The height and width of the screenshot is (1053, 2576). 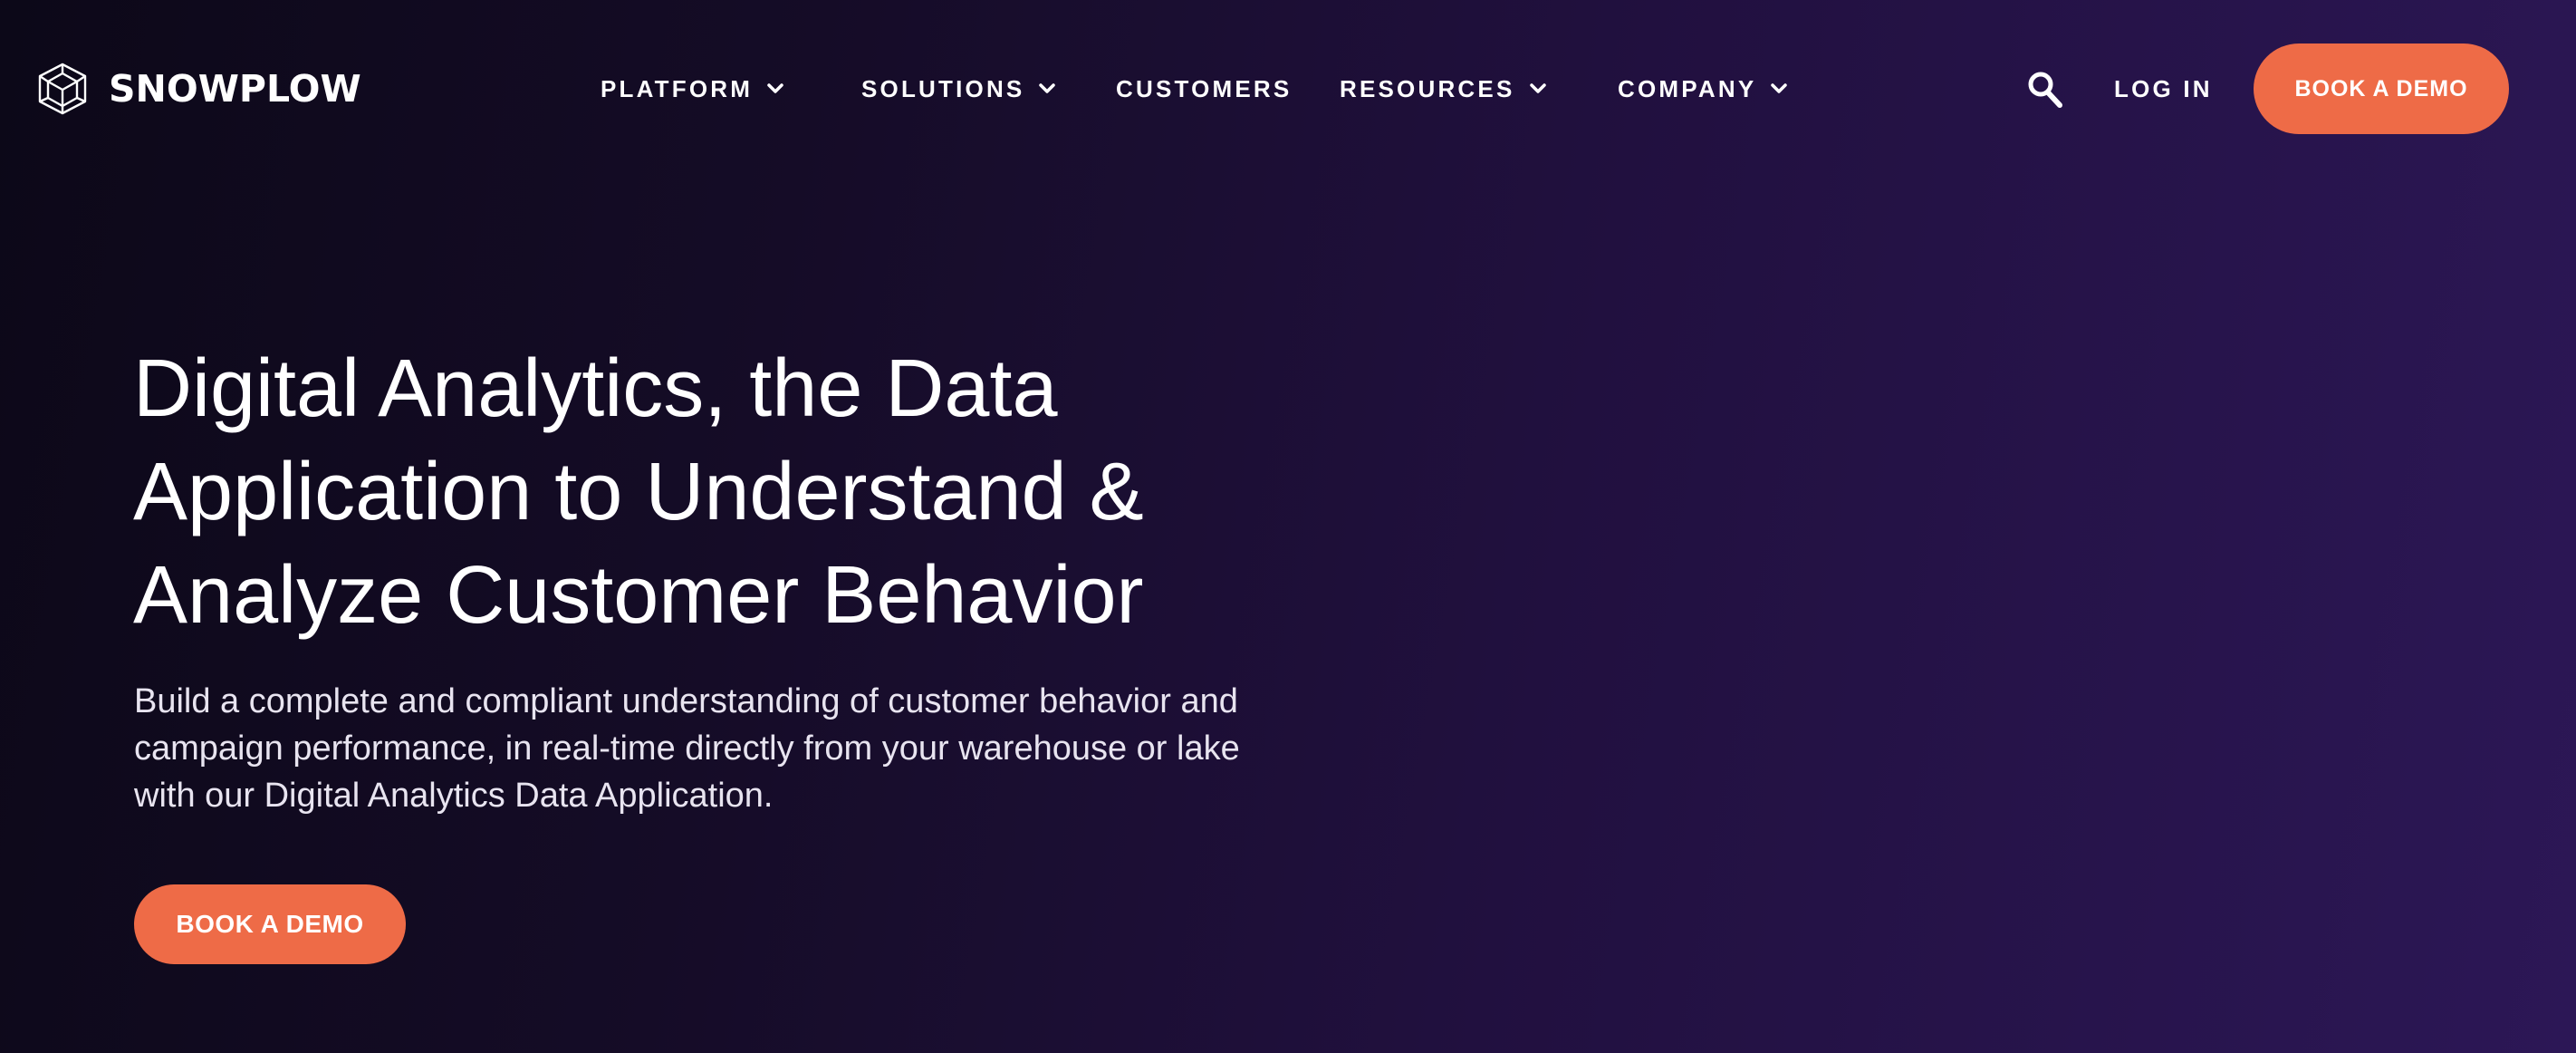 I want to click on login-link: LOG IN, so click(x=2163, y=89).